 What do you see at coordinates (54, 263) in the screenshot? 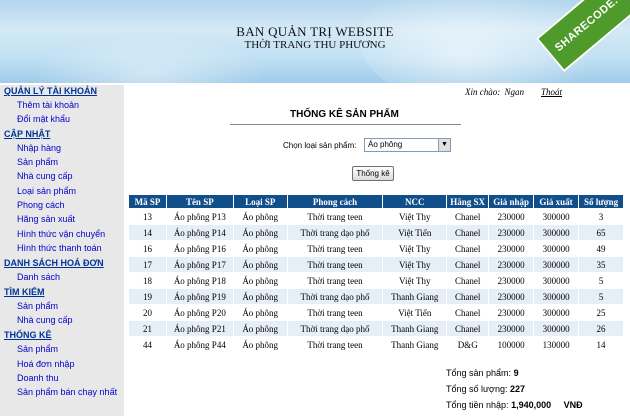
I see `section-invoices: DANH SÁCH HOÁ ĐƠN` at bounding box center [54, 263].